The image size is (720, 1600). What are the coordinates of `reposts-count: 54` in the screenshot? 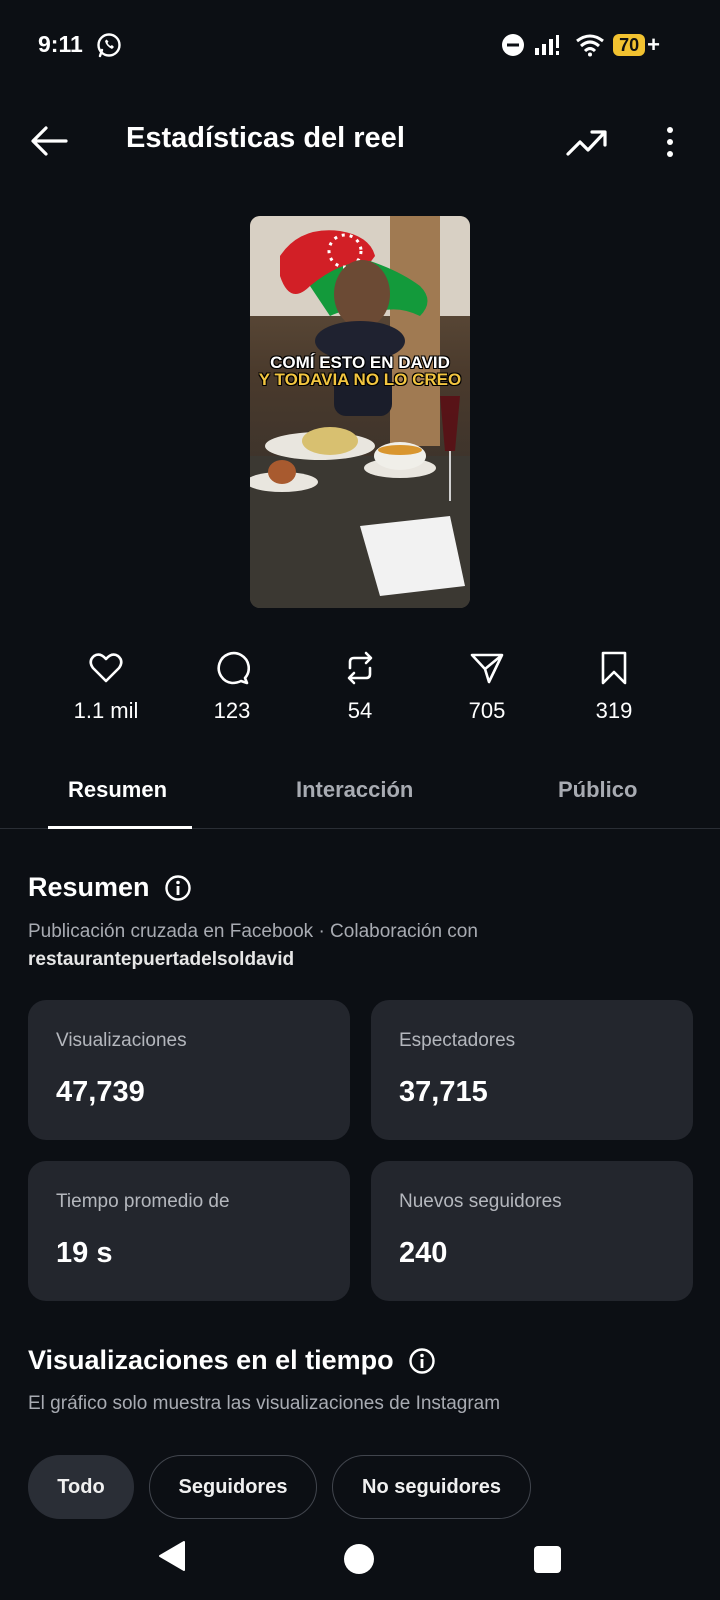 It's located at (360, 710).